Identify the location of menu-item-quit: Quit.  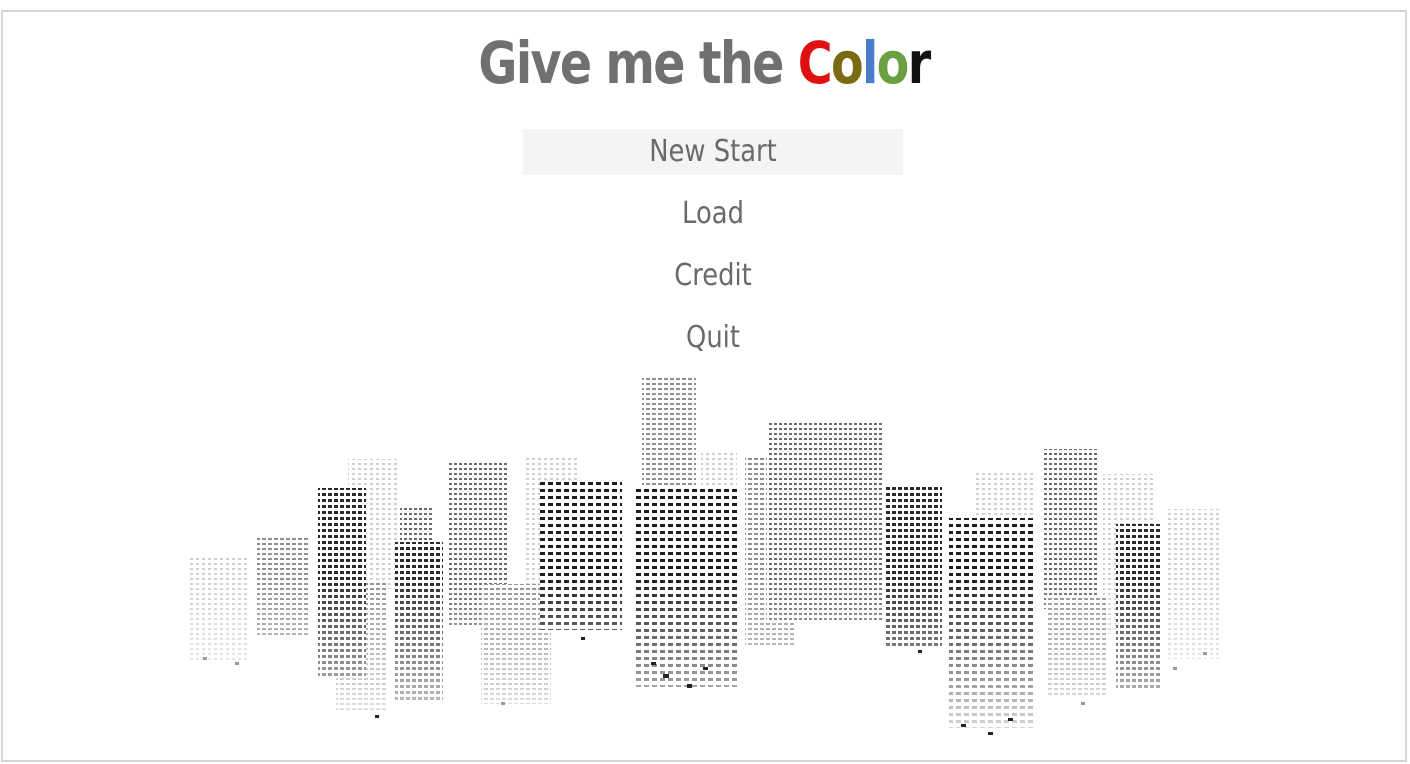
(713, 338).